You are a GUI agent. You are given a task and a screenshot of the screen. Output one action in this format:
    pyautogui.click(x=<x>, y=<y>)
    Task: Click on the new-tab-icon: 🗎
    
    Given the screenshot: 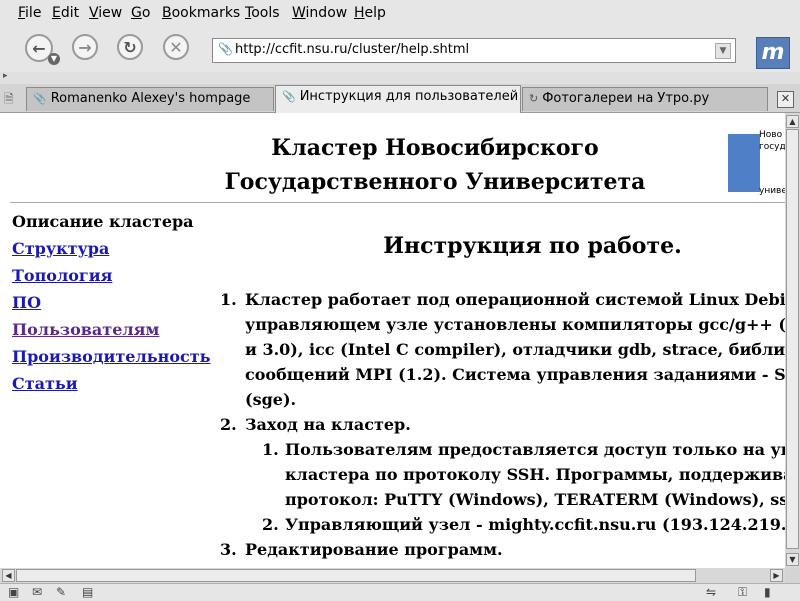 What is the action you would take?
    pyautogui.click(x=12, y=98)
    